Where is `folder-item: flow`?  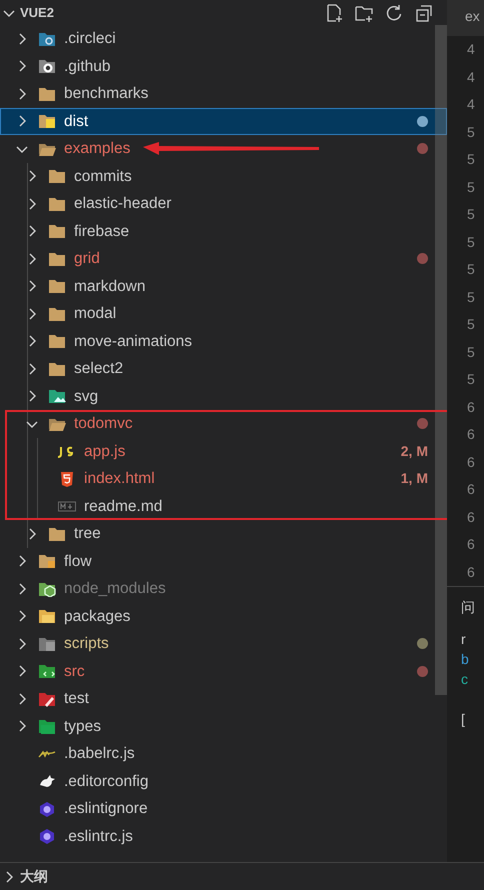 folder-item: flow is located at coordinates (223, 561).